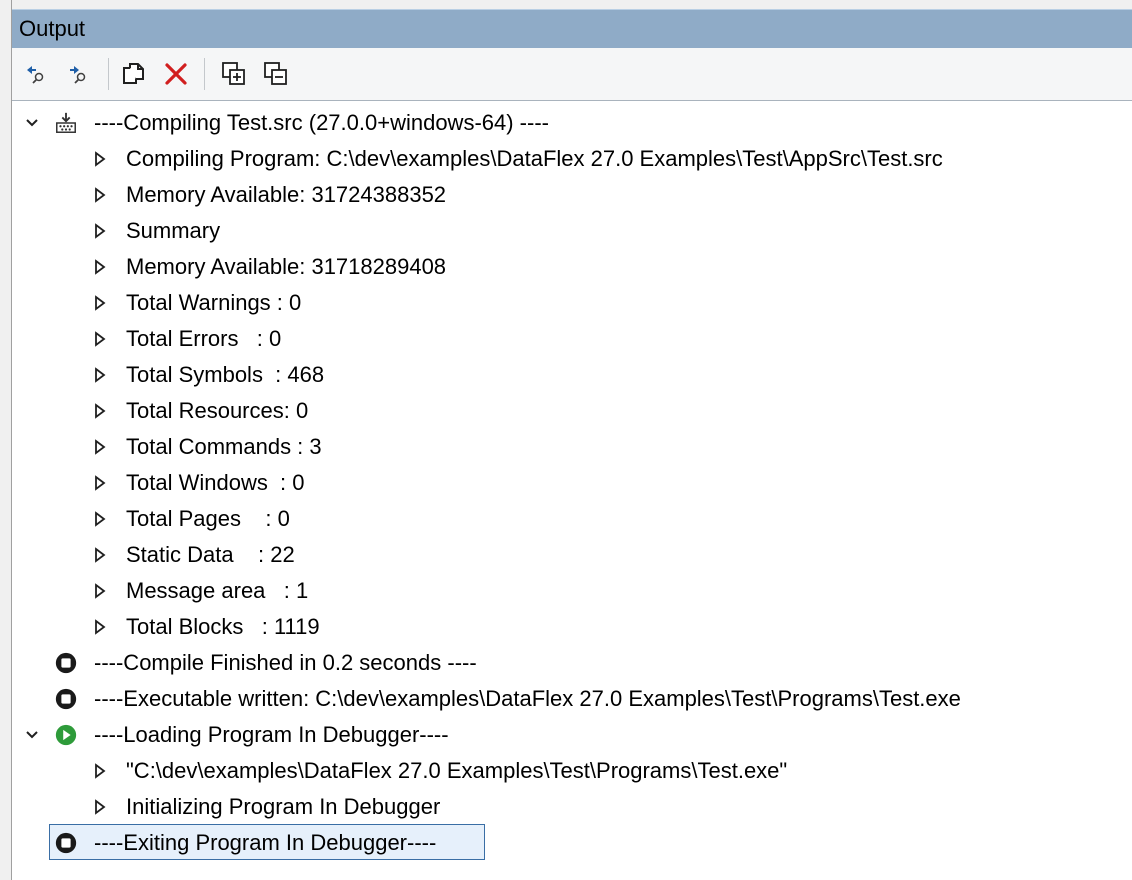 The image size is (1132, 880). I want to click on tree-item-label: Total Pages : 0, so click(208, 518).